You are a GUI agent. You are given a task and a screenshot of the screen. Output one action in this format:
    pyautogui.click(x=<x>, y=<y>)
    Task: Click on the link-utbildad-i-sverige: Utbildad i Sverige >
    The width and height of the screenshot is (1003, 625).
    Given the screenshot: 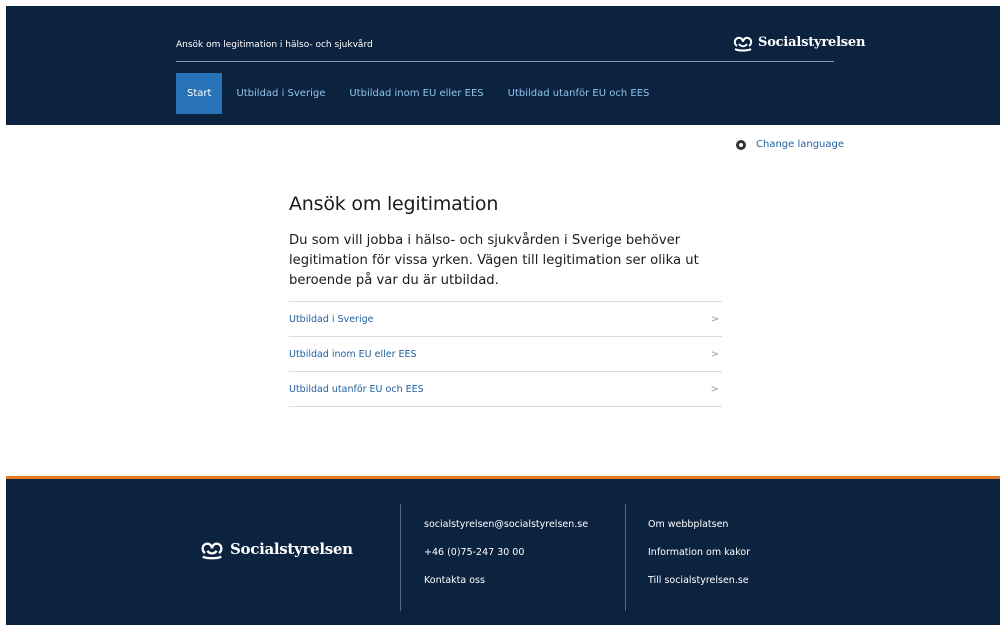 What is the action you would take?
    pyautogui.click(x=505, y=319)
    